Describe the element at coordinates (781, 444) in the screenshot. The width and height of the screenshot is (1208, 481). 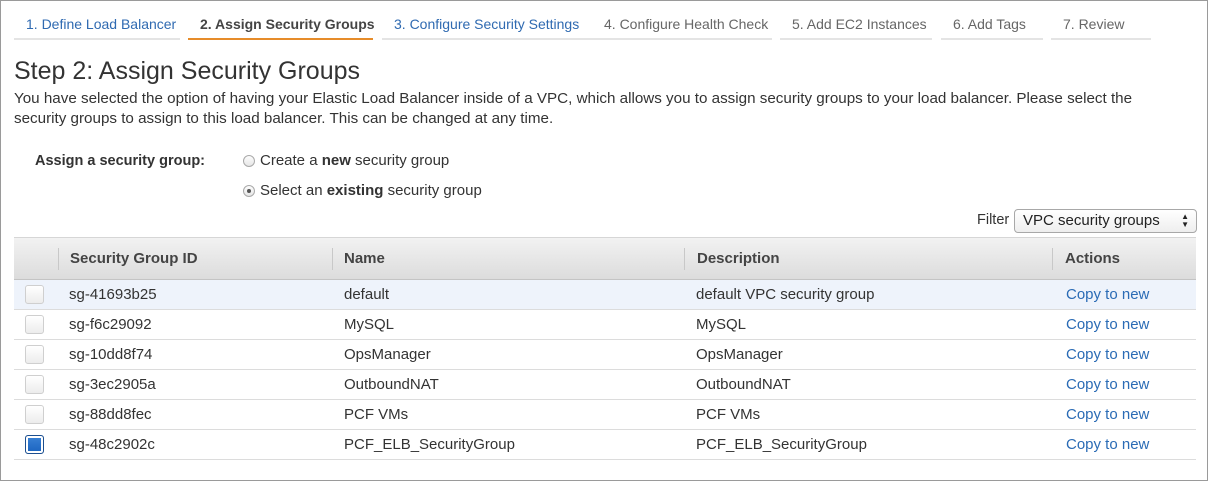
I see `security-group-description: PCF_ELB_SecurityGroup` at that location.